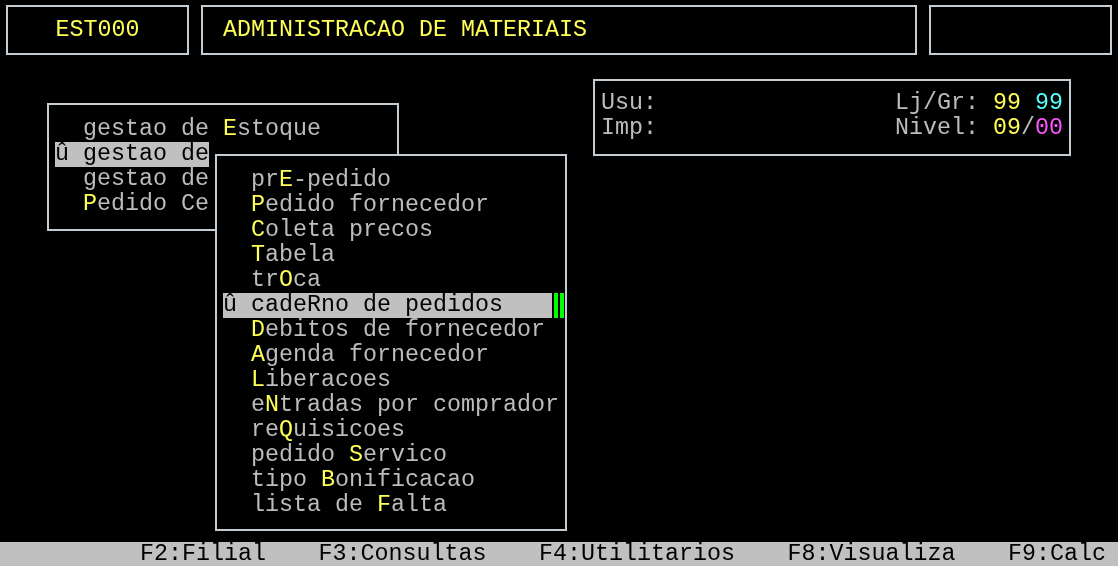 The image size is (1118, 566). I want to click on menu-item: lista de Falta, so click(391, 505).